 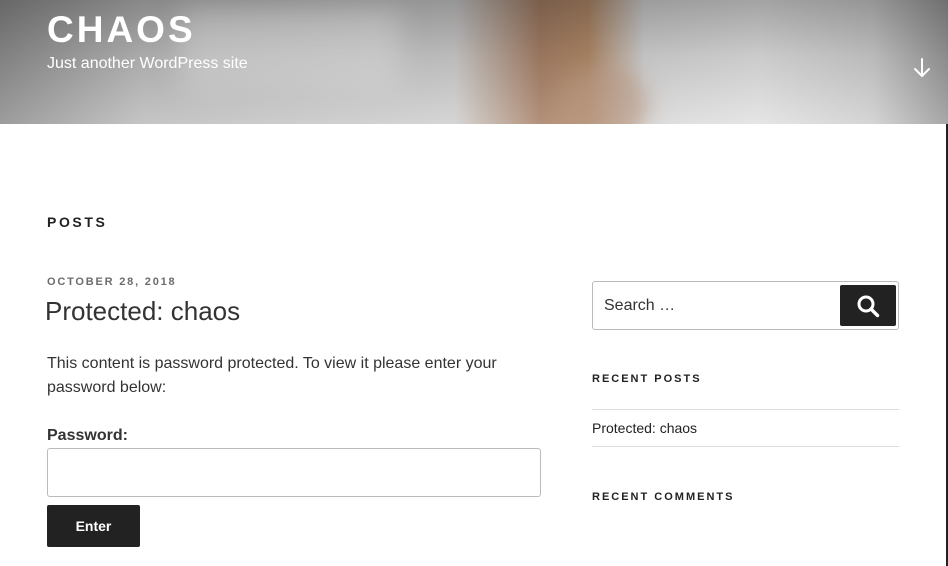 I want to click on recent-post-link: Protected: chaos, so click(x=644, y=428).